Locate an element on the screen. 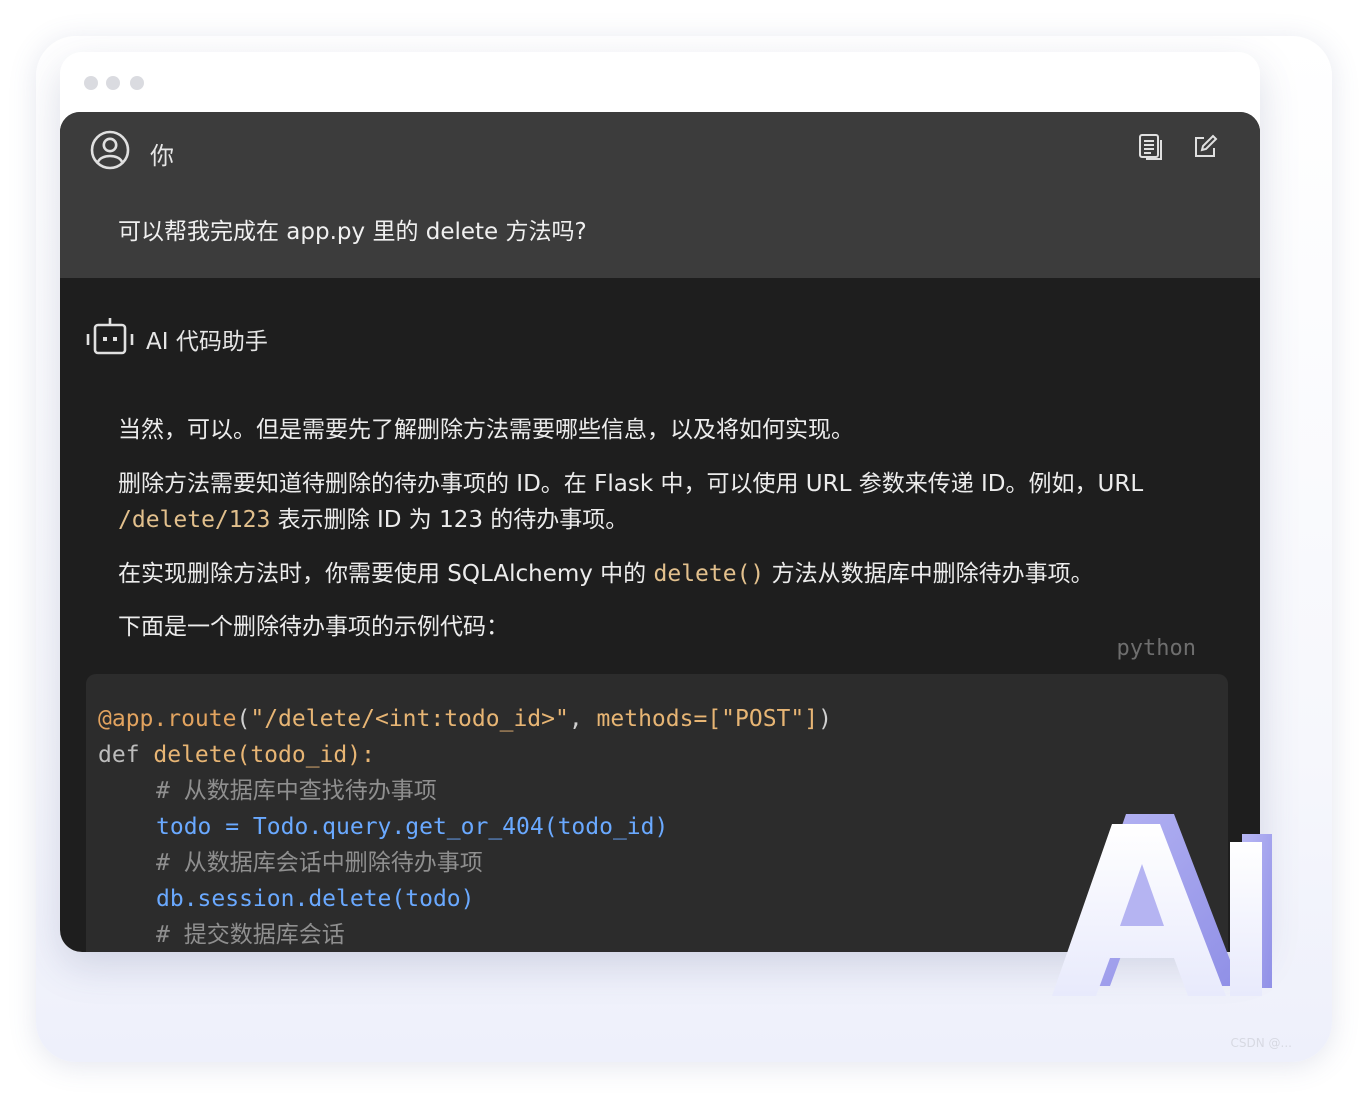 This screenshot has width=1368, height=1098. user-avatar-icon is located at coordinates (110, 150).